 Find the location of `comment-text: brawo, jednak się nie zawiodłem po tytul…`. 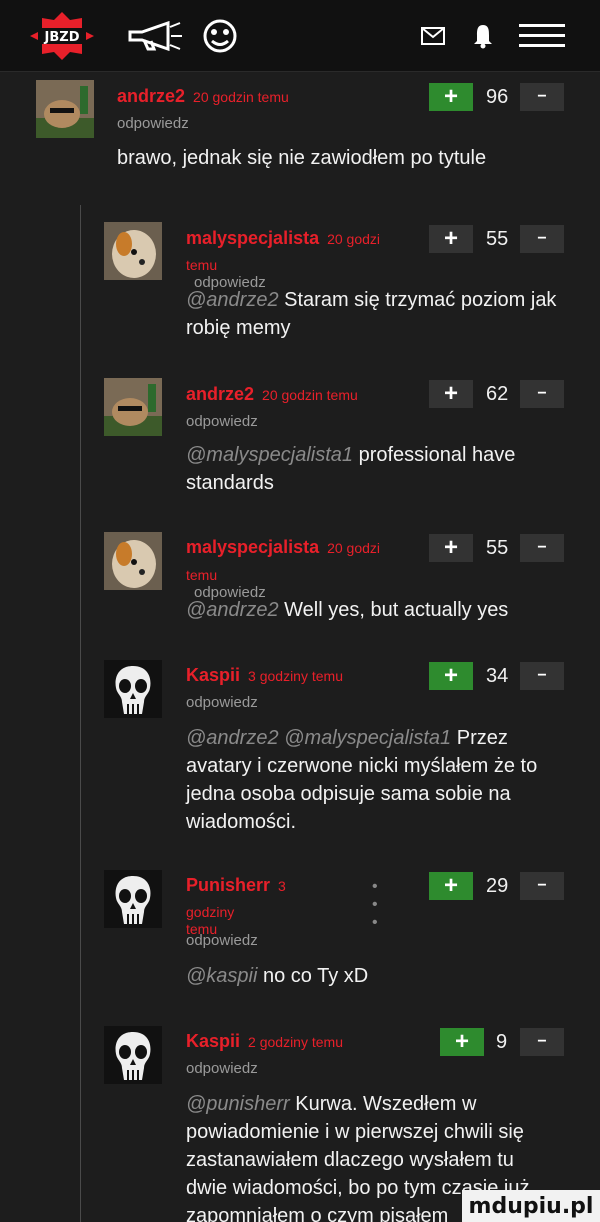

comment-text: brawo, jednak się nie zawiodłem po tytul… is located at coordinates (302, 158).